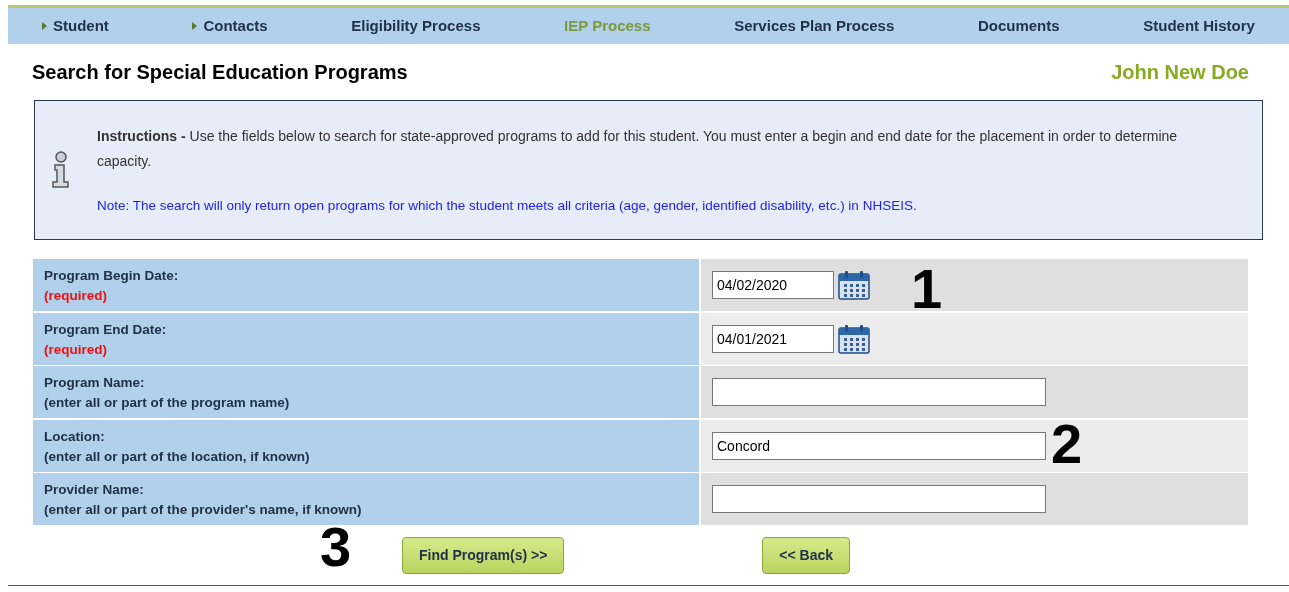  Describe the element at coordinates (336, 547) in the screenshot. I see `annotation-number: 3` at that location.